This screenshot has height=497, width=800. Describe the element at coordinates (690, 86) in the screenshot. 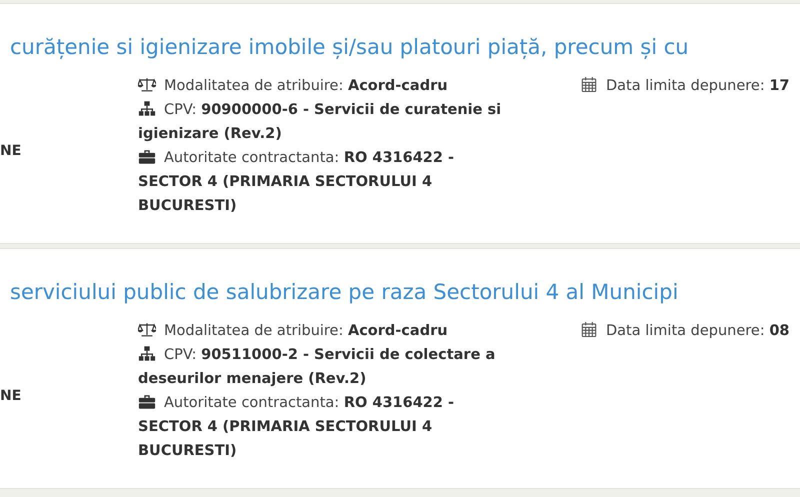

I see `deadline-text: Data limita depunere: 17` at that location.